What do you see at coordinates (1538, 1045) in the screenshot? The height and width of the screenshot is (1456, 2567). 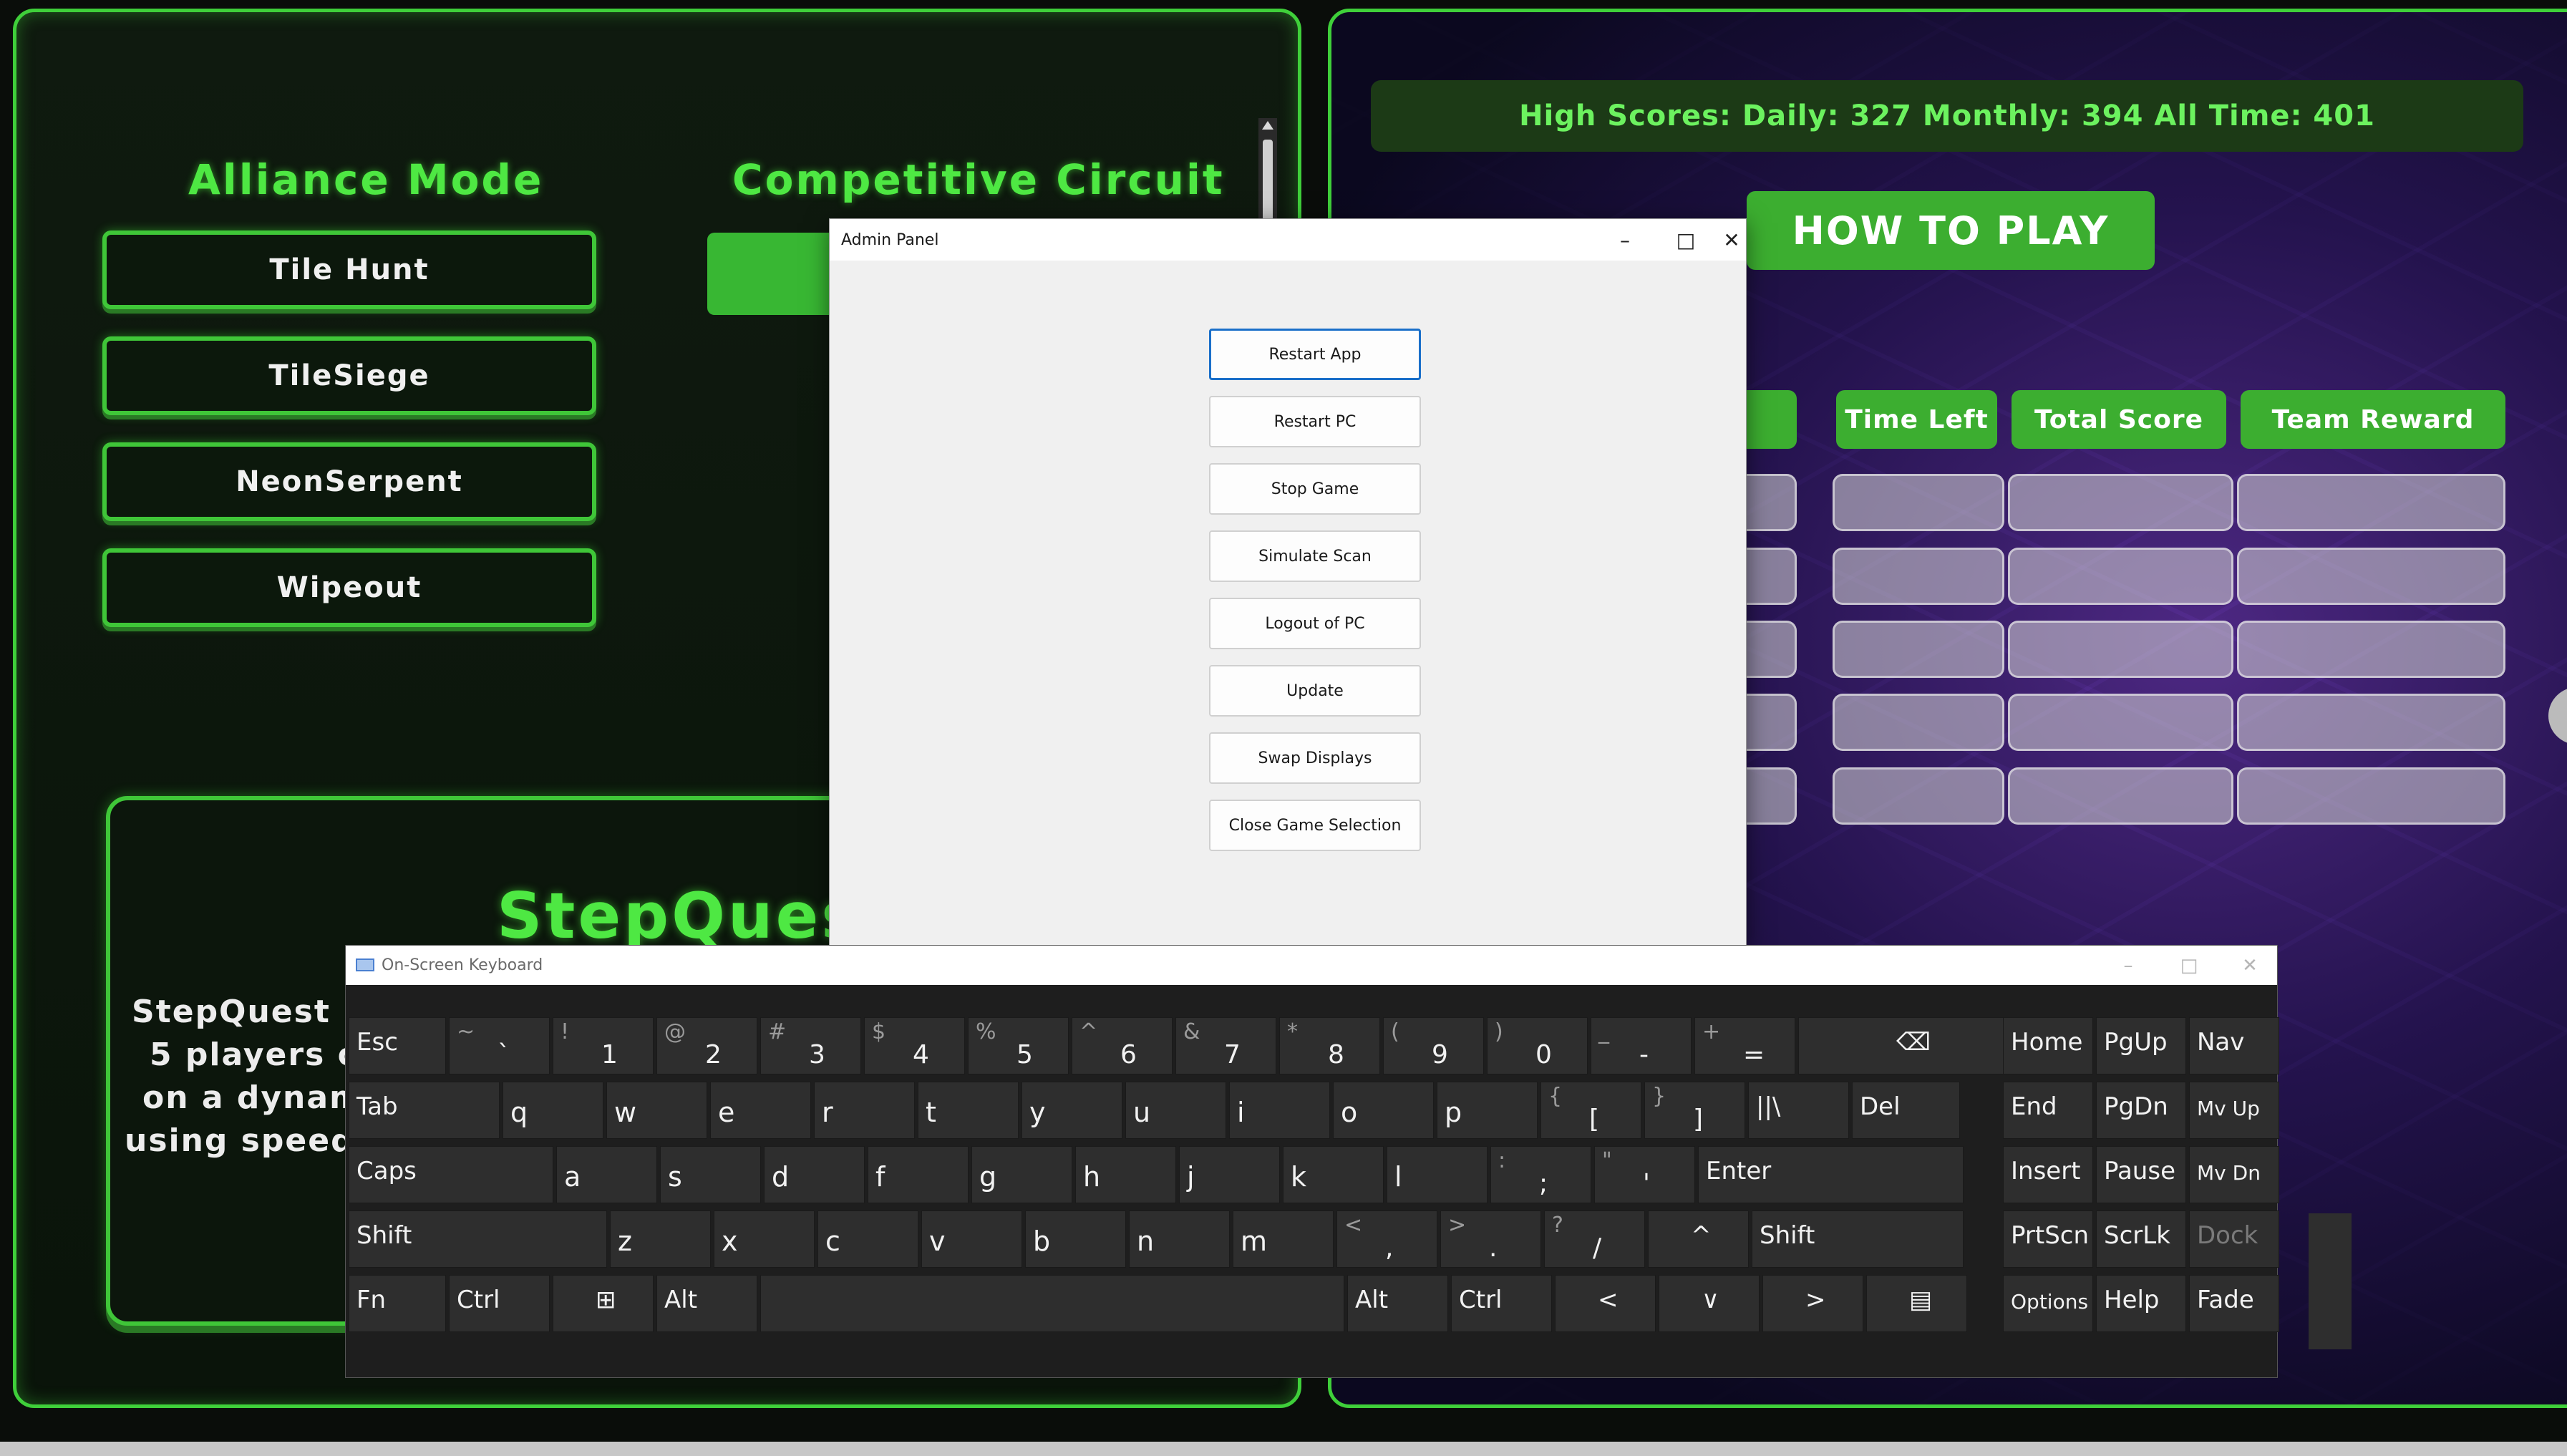 I see `key-0: ) 0` at bounding box center [1538, 1045].